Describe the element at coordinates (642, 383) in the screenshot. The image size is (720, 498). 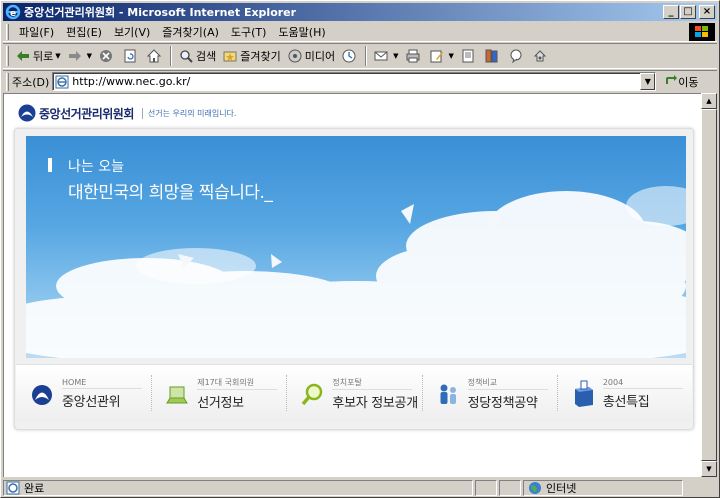
I see `nav-sub-label: 2004` at that location.